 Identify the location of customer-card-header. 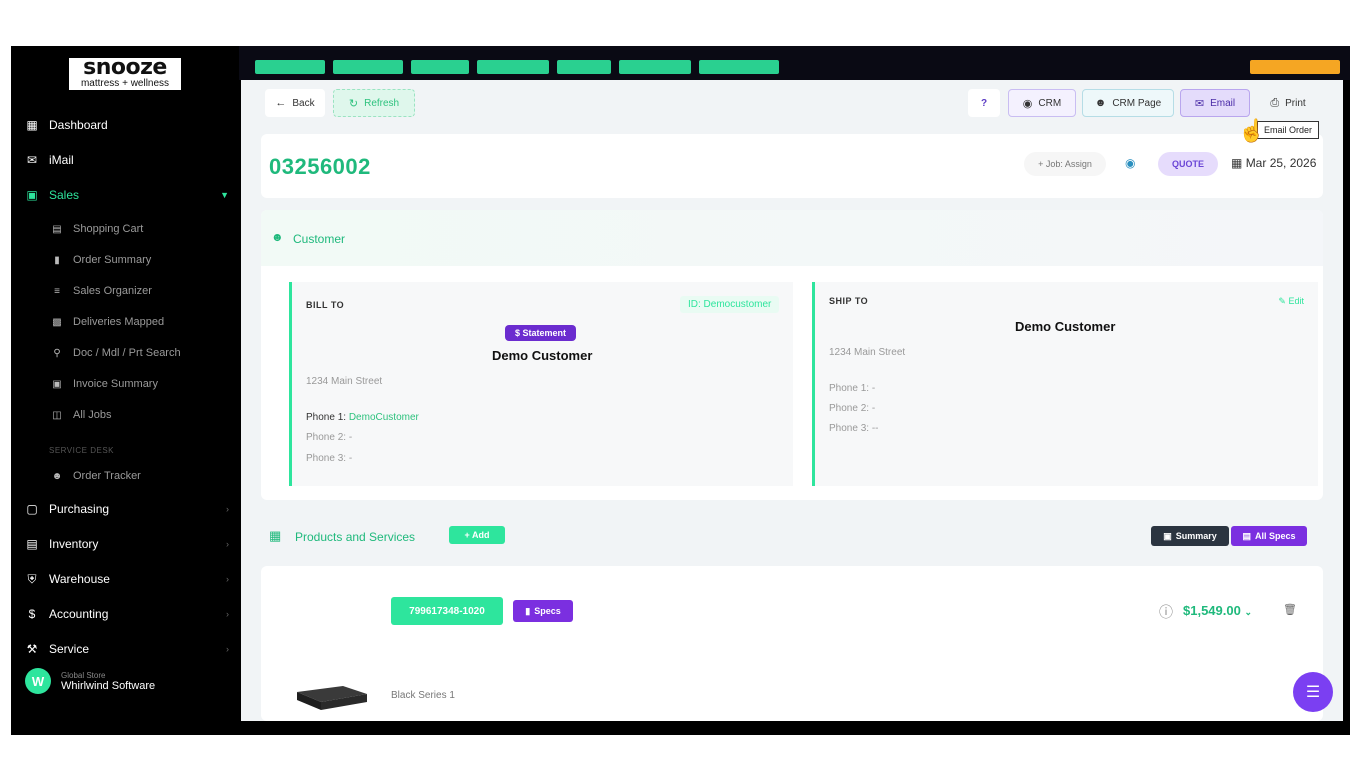
(792, 238).